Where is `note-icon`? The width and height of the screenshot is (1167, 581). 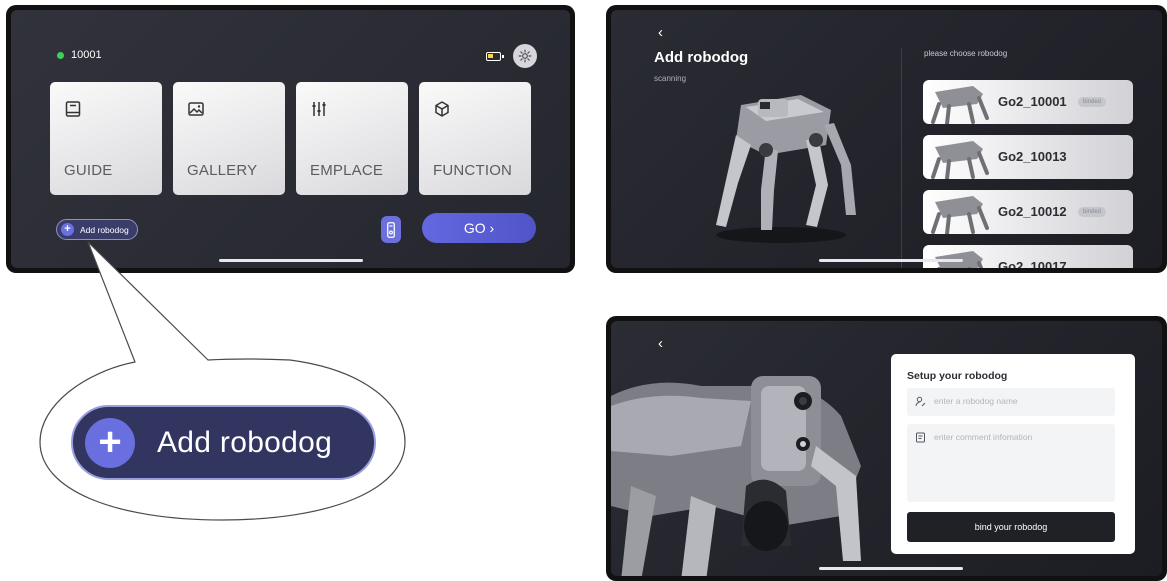
note-icon is located at coordinates (920, 437).